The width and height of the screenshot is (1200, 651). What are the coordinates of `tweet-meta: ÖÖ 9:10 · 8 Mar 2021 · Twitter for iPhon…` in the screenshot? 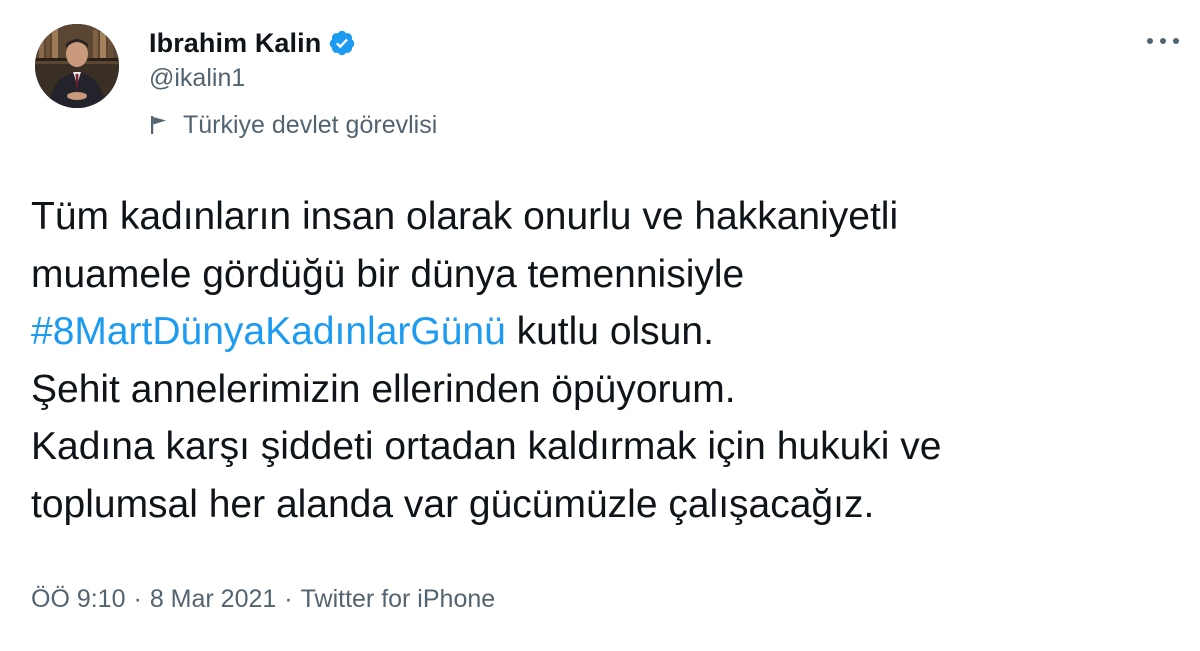 It's located at (263, 599).